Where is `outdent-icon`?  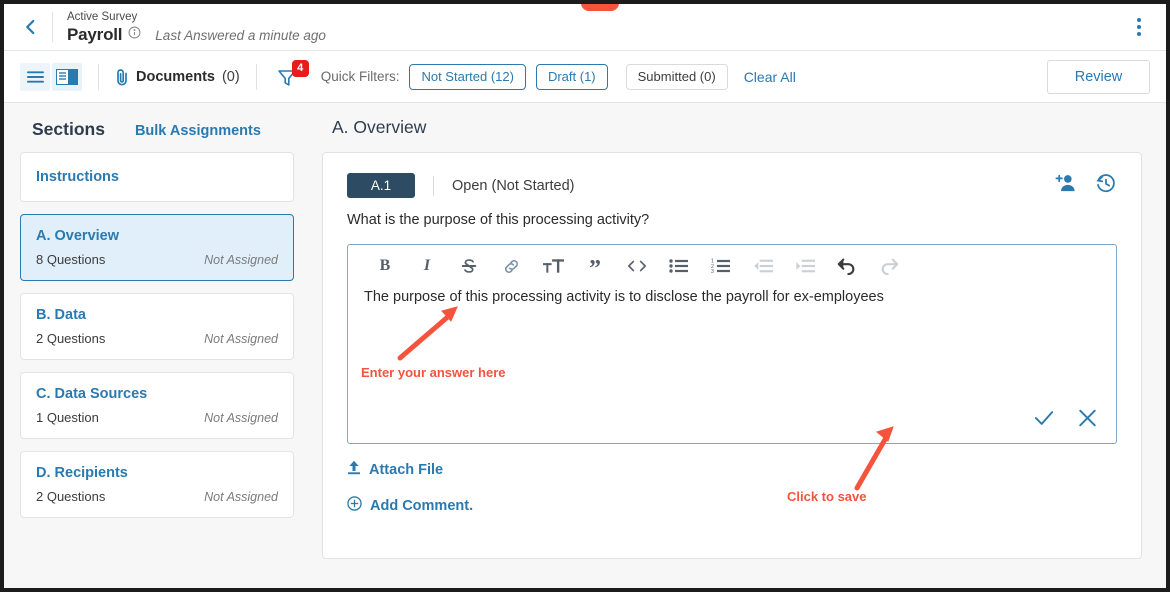 outdent-icon is located at coordinates (763, 266).